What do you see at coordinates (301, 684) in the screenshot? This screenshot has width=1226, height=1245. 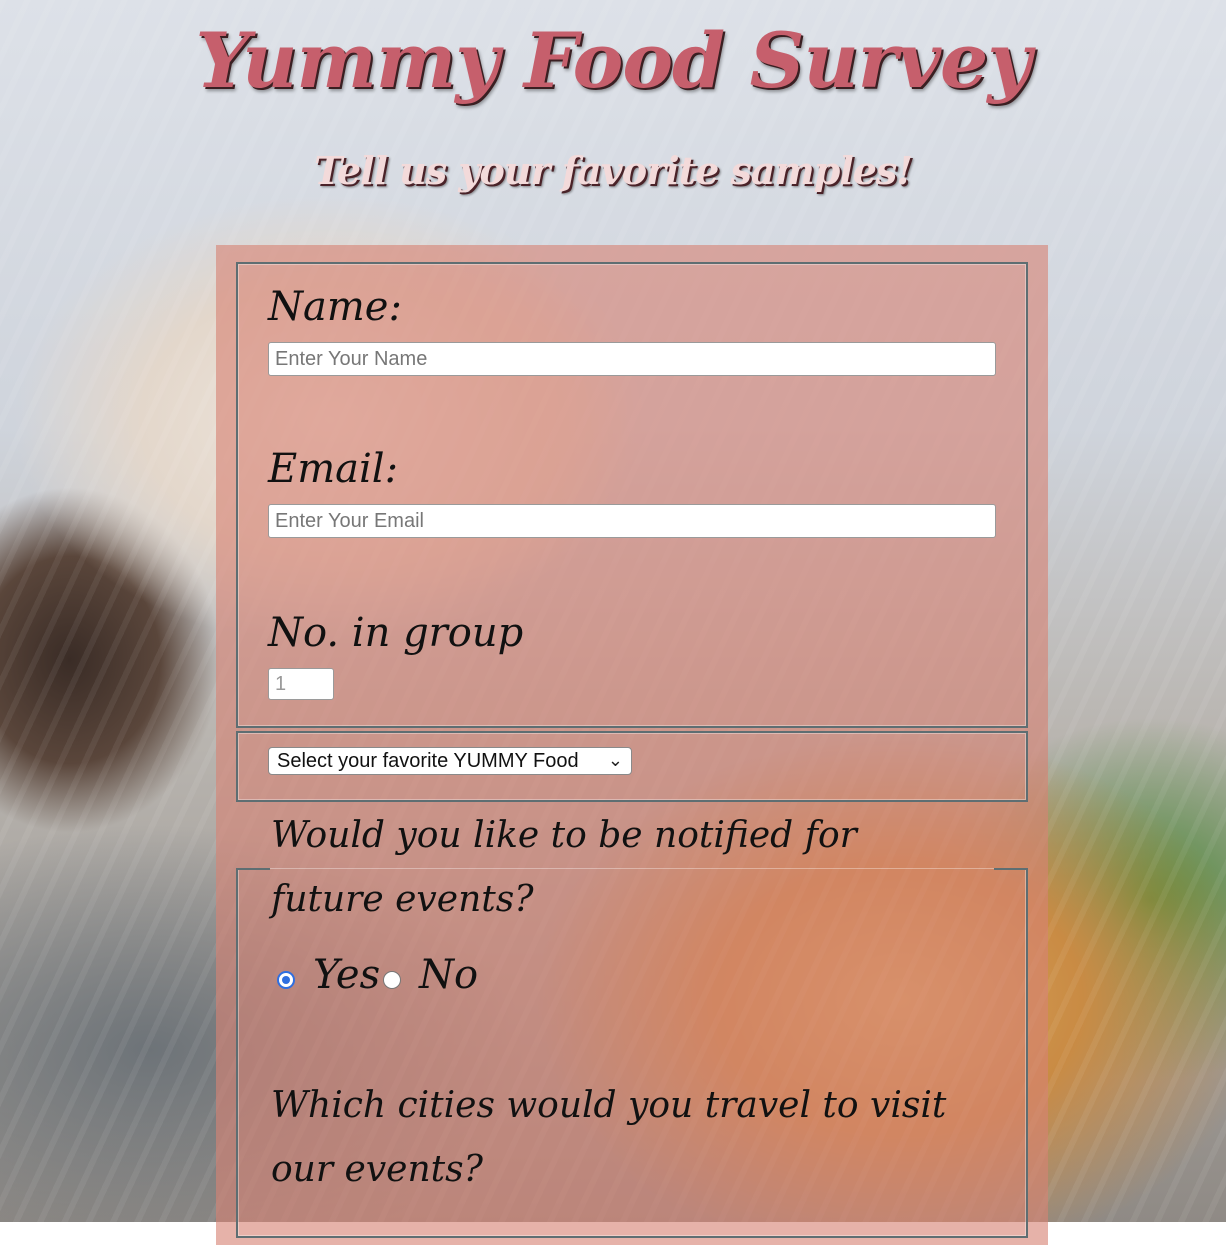 I see `group-size-input: 1` at bounding box center [301, 684].